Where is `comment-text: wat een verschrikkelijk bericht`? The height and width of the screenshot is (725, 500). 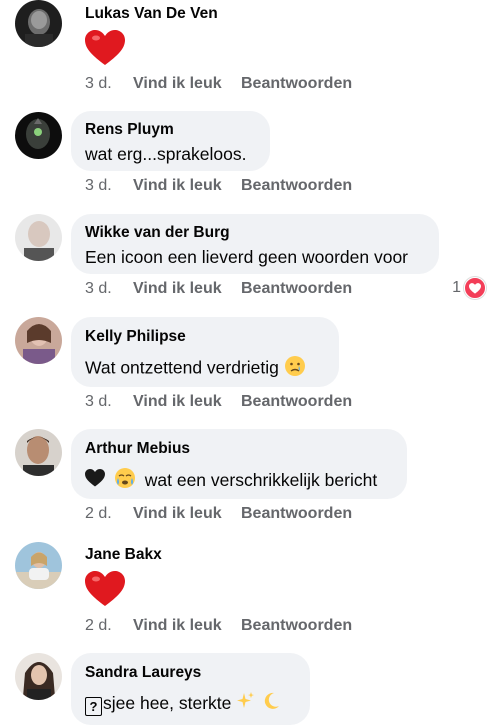 comment-text: wat een verschrikkelijk bericht is located at coordinates (261, 479).